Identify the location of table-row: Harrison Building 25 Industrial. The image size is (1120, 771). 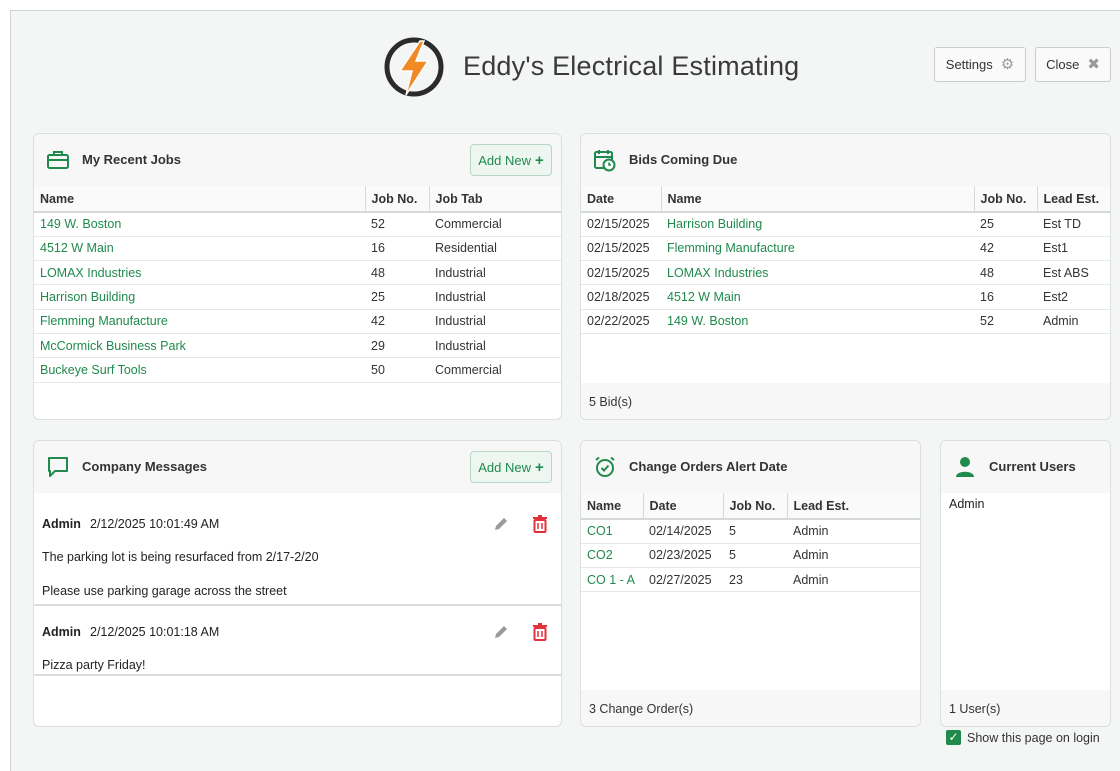
(297, 297).